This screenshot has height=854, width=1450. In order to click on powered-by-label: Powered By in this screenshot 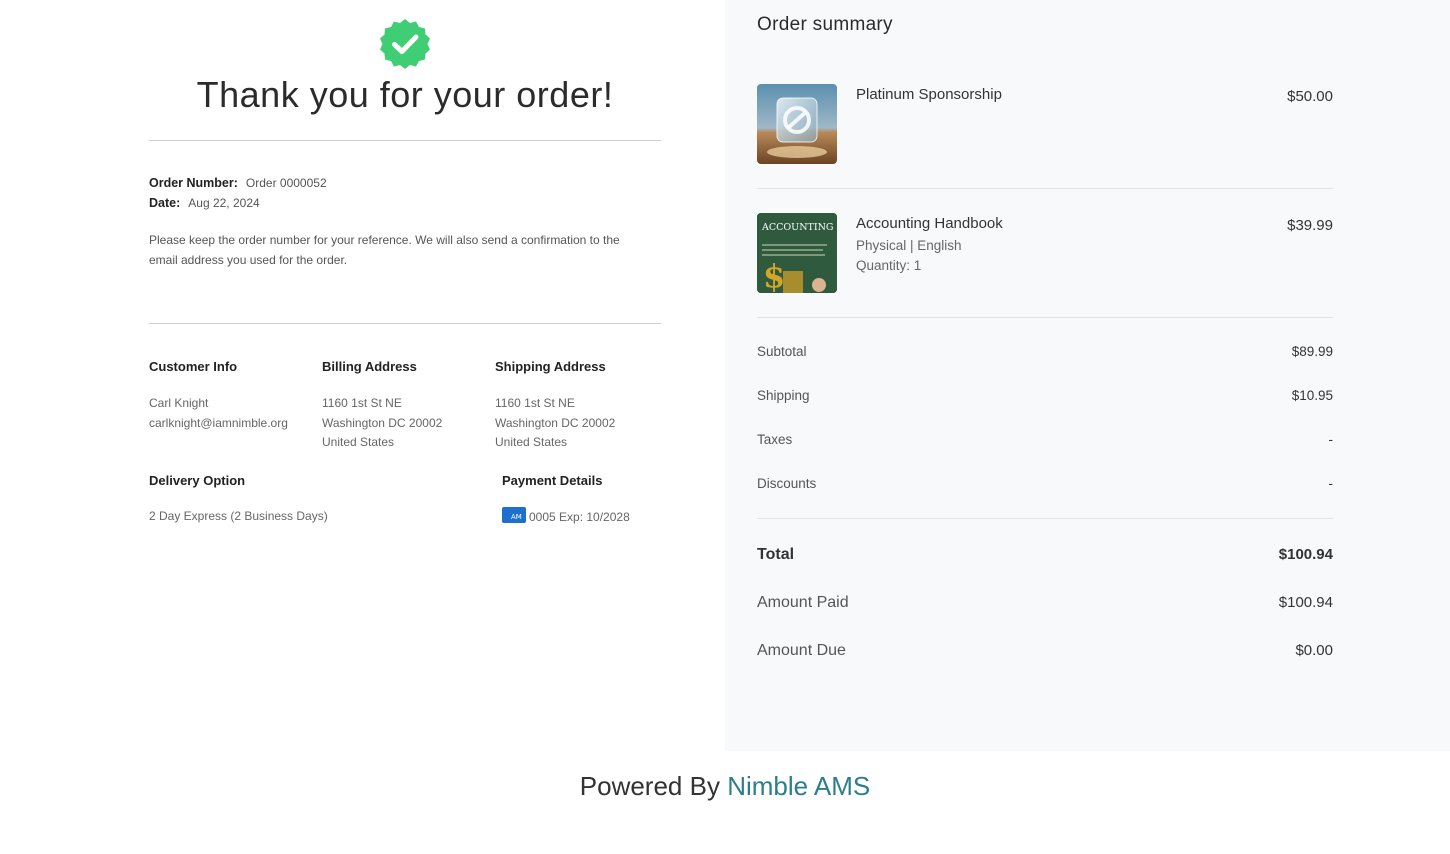, I will do `click(649, 786)`.